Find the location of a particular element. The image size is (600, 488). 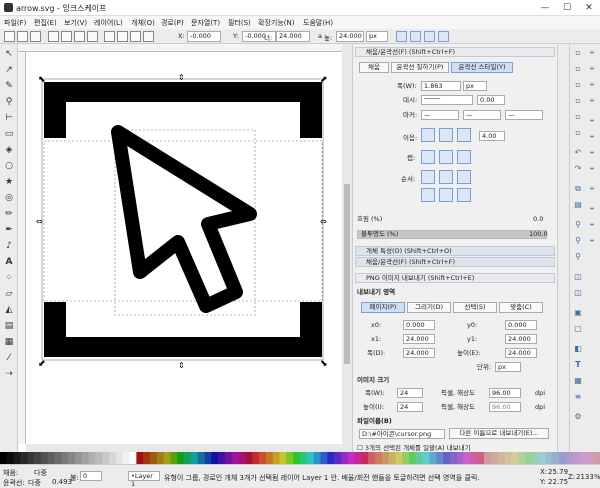

png-export-header: PNG 이미지 내보내기 (Shift+Ctrl+E) is located at coordinates (455, 278).